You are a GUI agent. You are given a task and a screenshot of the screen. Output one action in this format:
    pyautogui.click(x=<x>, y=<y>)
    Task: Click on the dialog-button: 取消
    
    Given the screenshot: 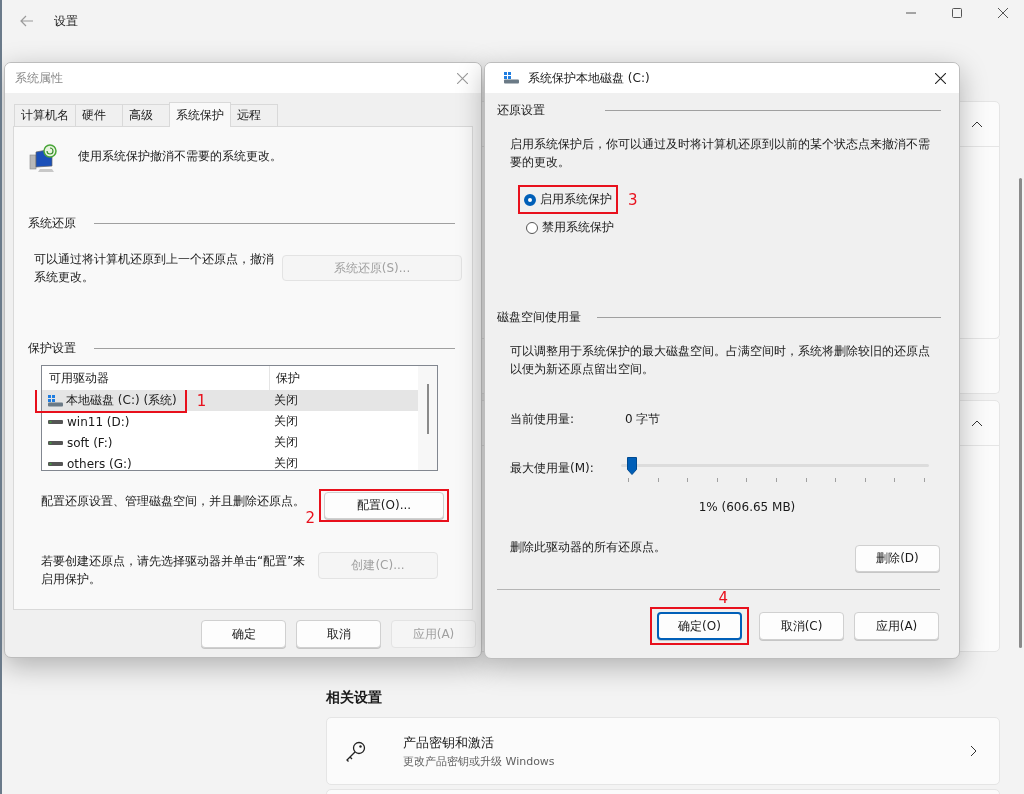 What is the action you would take?
    pyautogui.click(x=338, y=634)
    